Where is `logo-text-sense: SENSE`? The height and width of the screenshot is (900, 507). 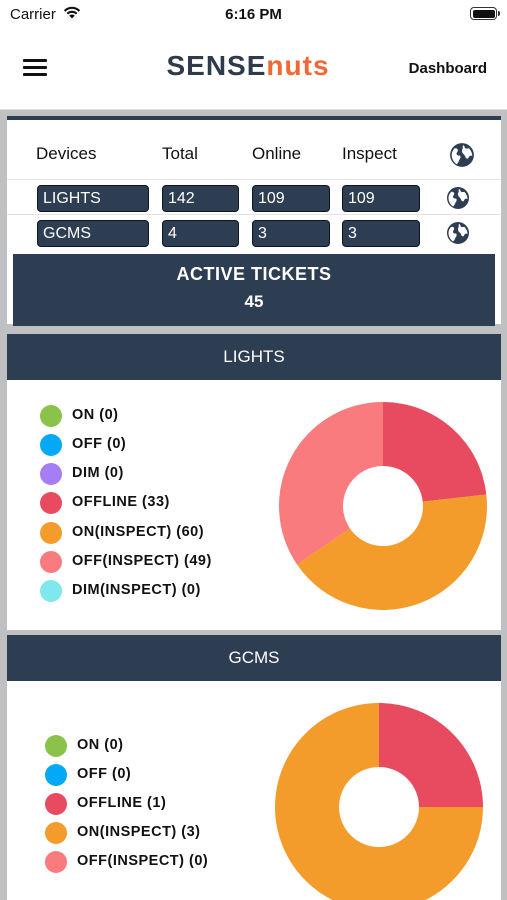
logo-text-sense: SENSE is located at coordinates (216, 65).